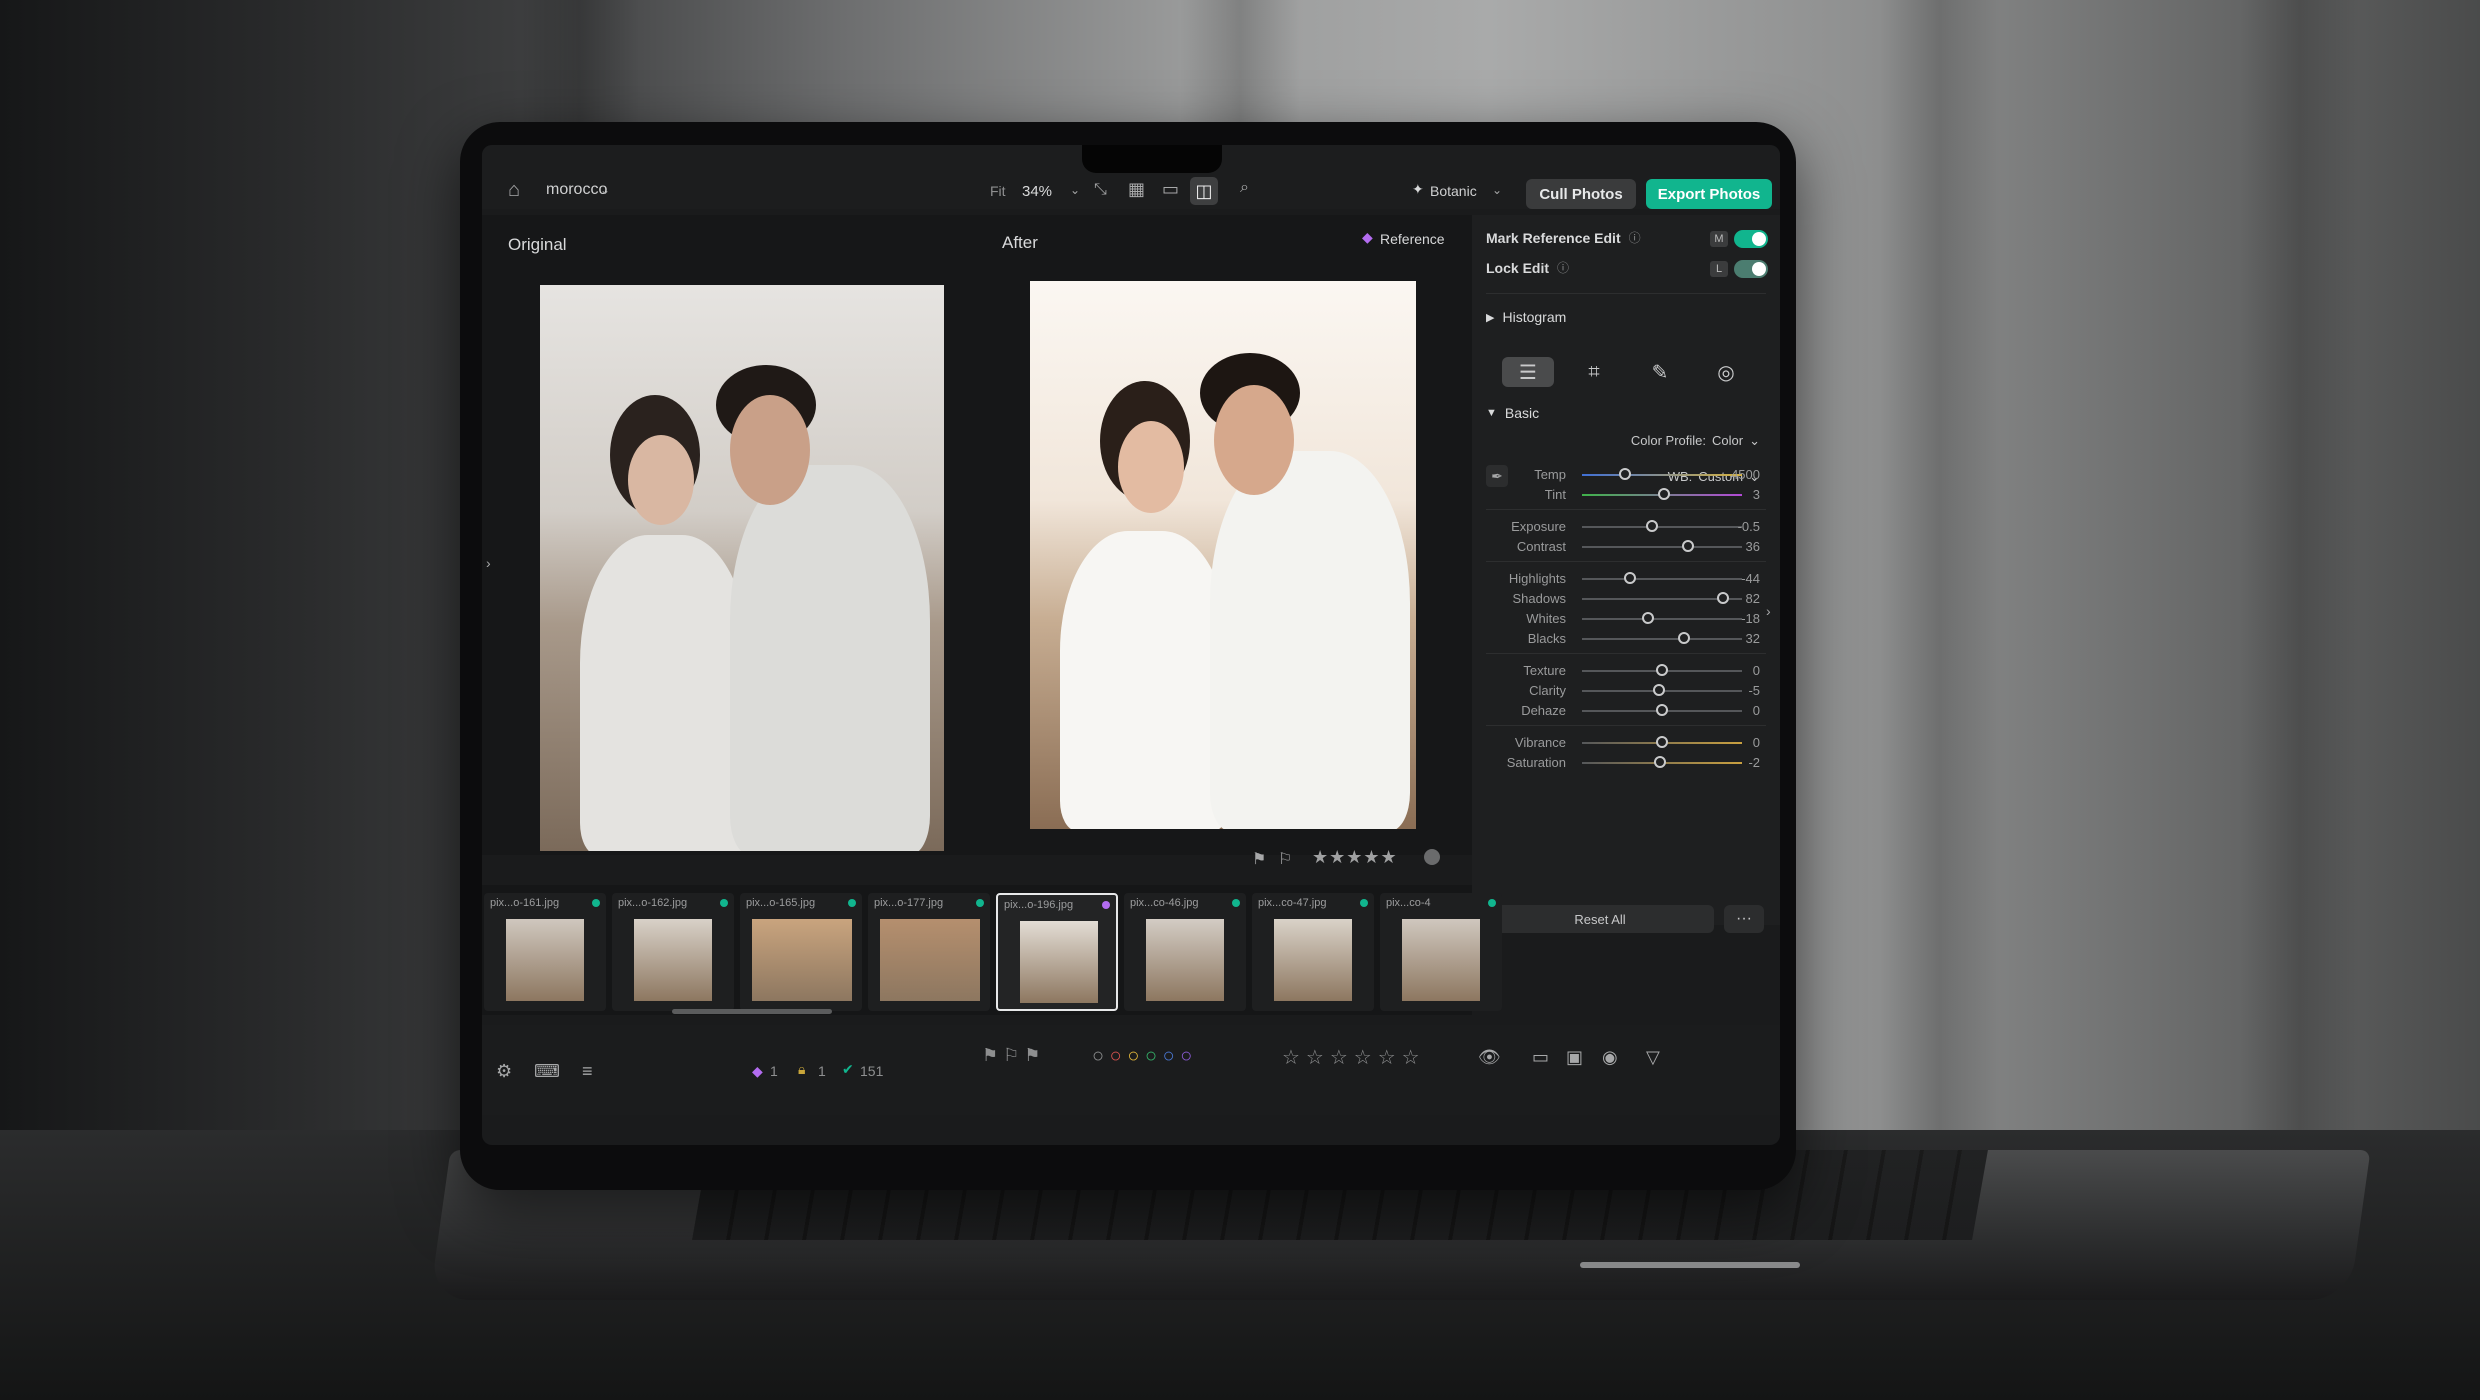 Image resolution: width=2480 pixels, height=1400 pixels. What do you see at coordinates (514, 190) in the screenshot?
I see `home-icon: ⌂` at bounding box center [514, 190].